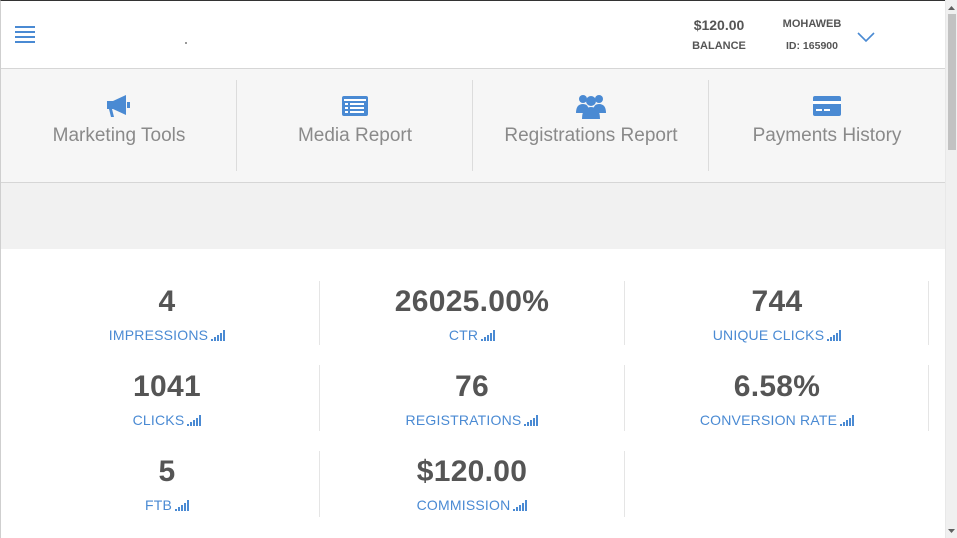 The width and height of the screenshot is (957, 538). I want to click on chevron-down-icon, so click(866, 37).